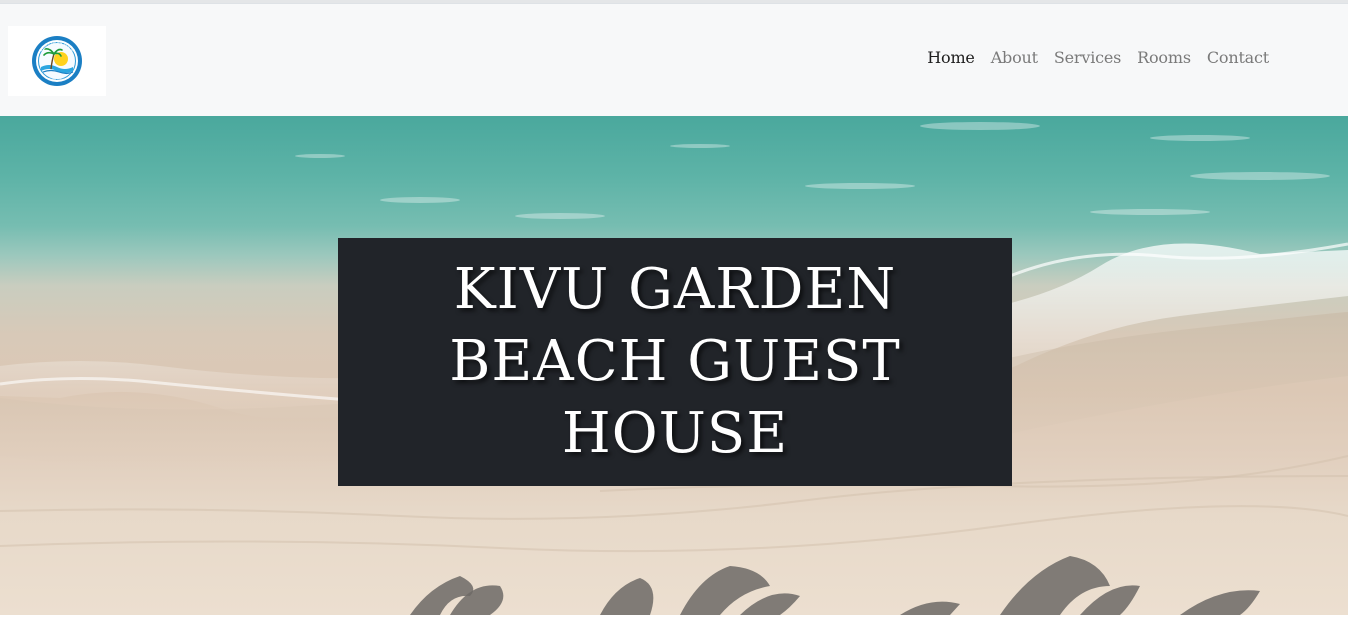  Describe the element at coordinates (1087, 57) in the screenshot. I see `nav-services: Services` at that location.